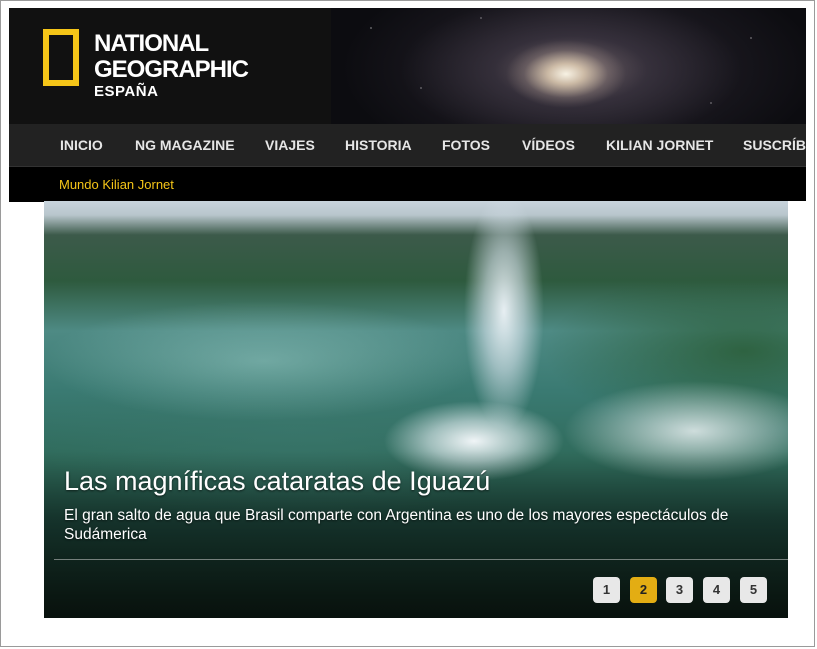 Image resolution: width=817 pixels, height=649 pixels. Describe the element at coordinates (774, 145) in the screenshot. I see `nav-item-suscribete: SUSCRÍB` at that location.